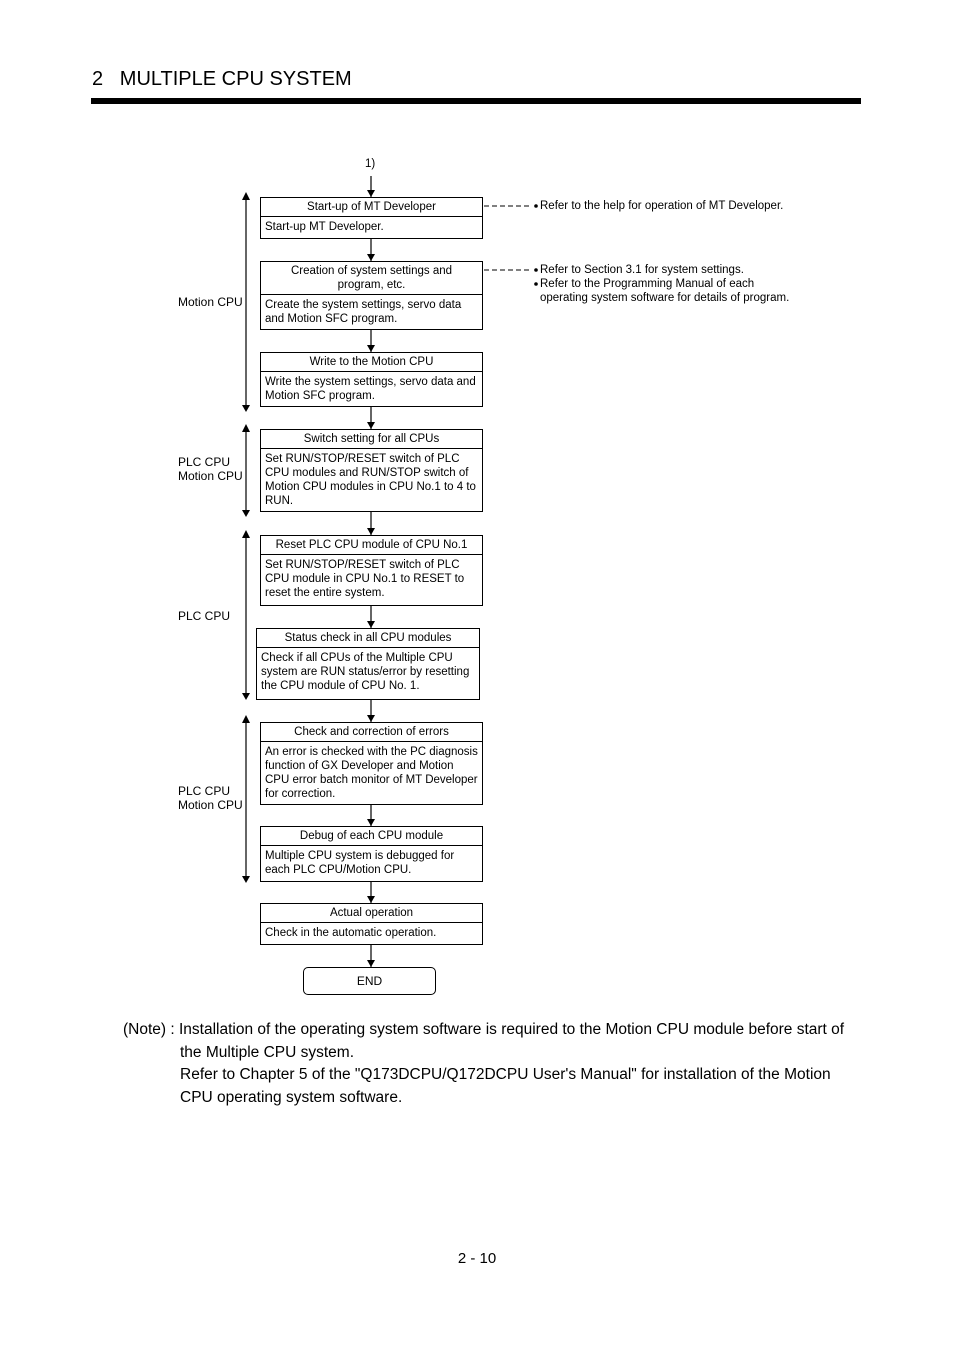 Image resolution: width=954 pixels, height=1350 pixels. I want to click on step-title: Status check in all CPU modules, so click(368, 638).